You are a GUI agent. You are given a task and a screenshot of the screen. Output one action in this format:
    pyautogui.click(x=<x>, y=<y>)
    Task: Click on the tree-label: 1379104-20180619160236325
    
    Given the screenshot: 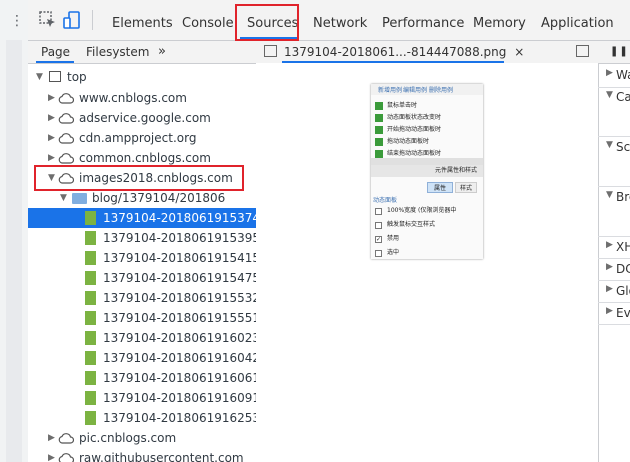 What is the action you would take?
    pyautogui.click(x=179, y=338)
    